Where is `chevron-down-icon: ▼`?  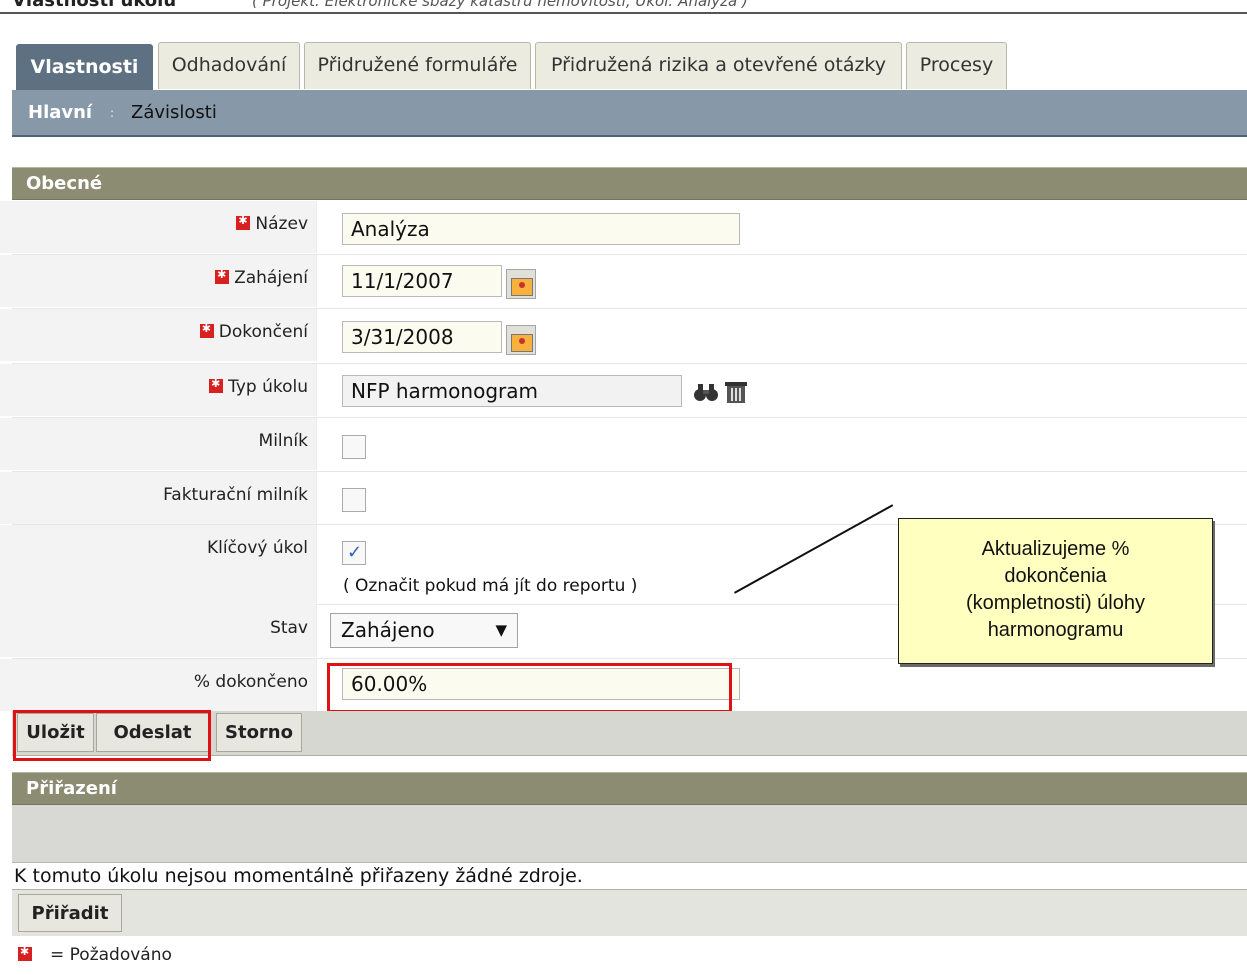 chevron-down-icon: ▼ is located at coordinates (501, 630).